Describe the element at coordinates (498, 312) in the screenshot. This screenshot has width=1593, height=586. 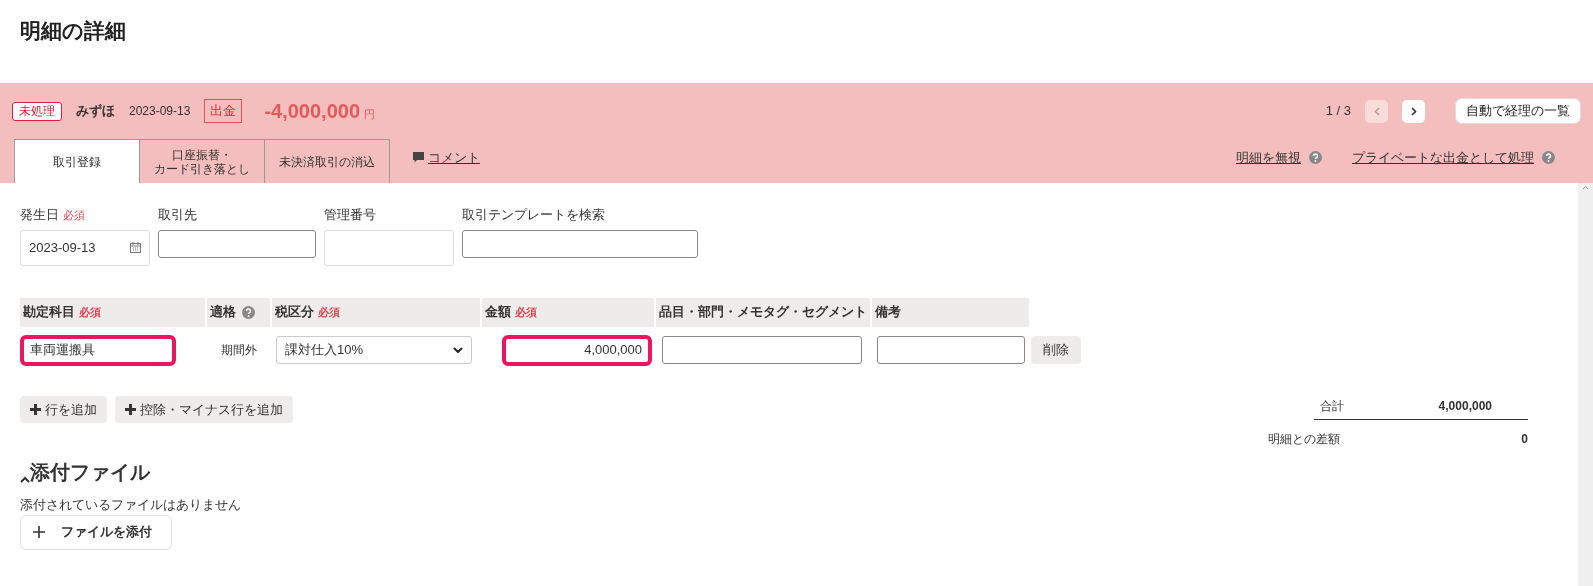
I see `column-header: 金額` at that location.